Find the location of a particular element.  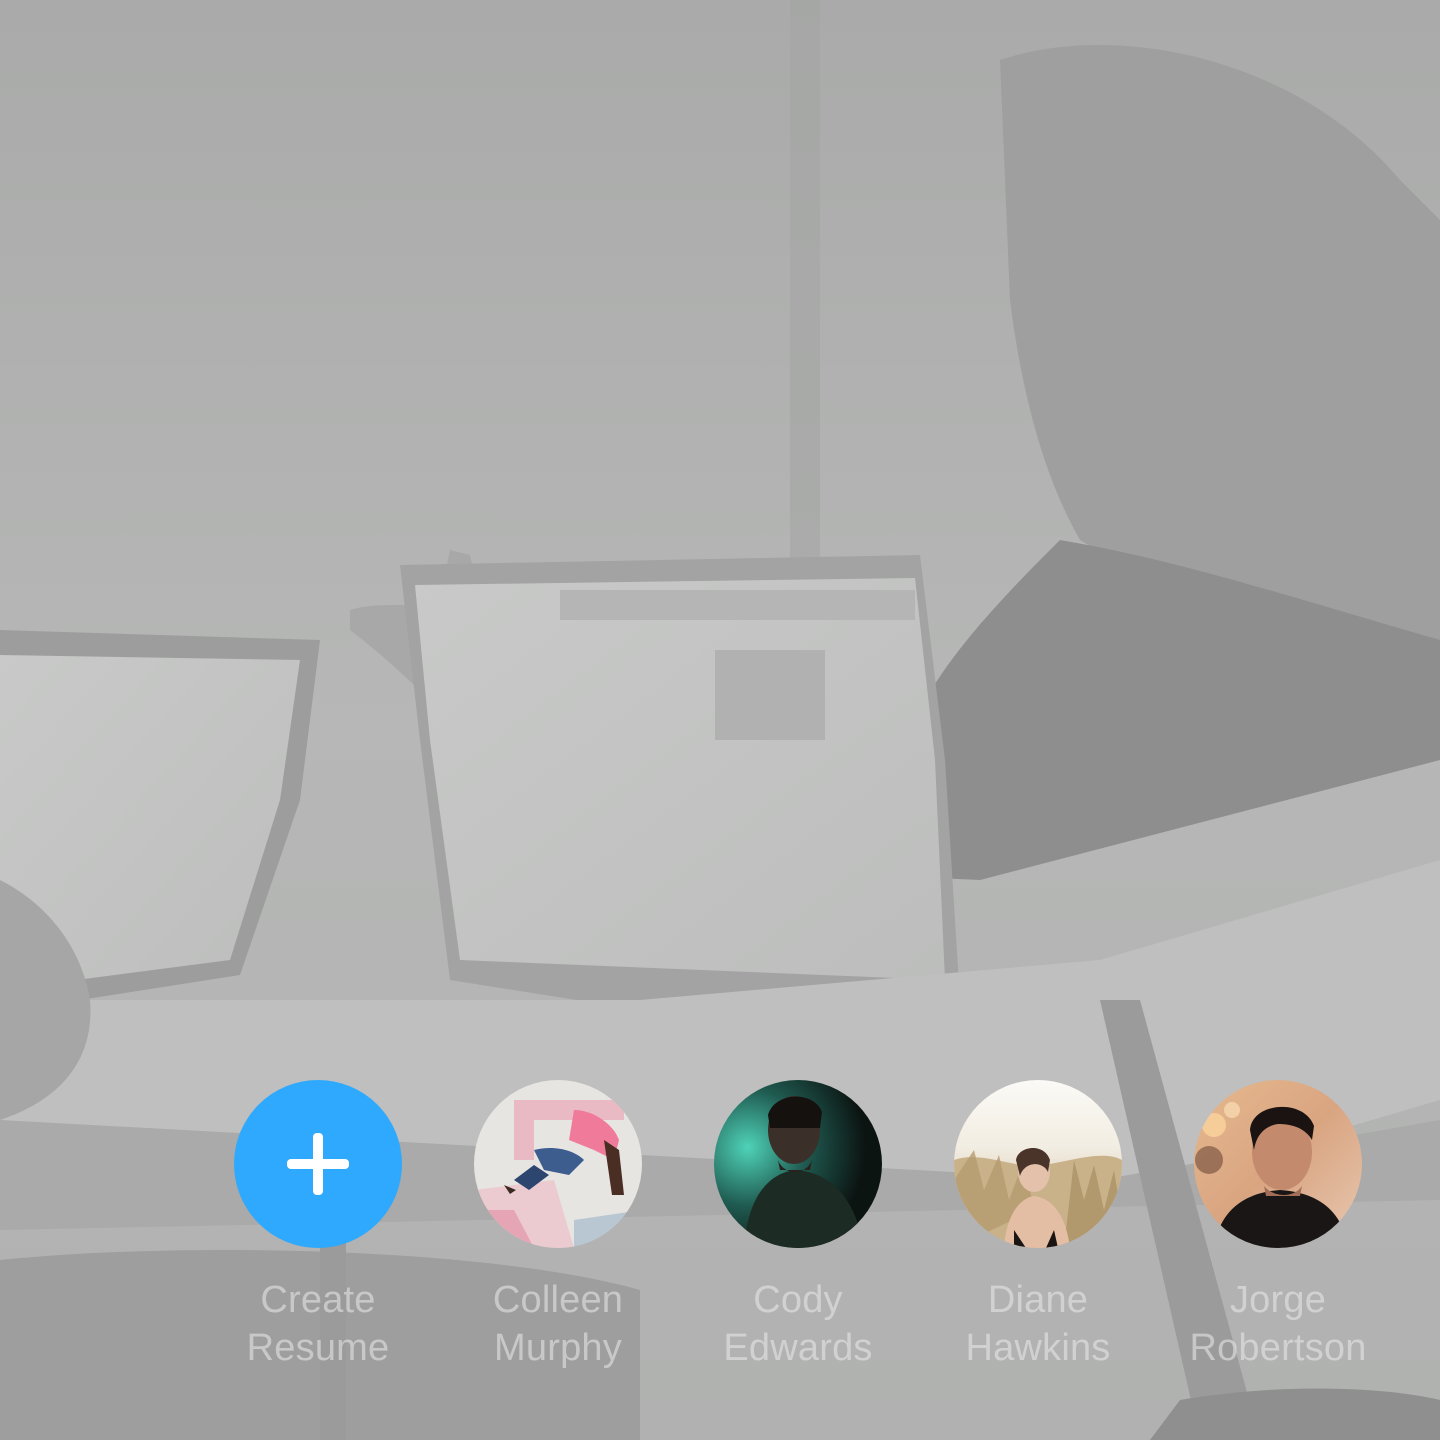

story-label: Colleen Murphy is located at coordinates (558, 1324).